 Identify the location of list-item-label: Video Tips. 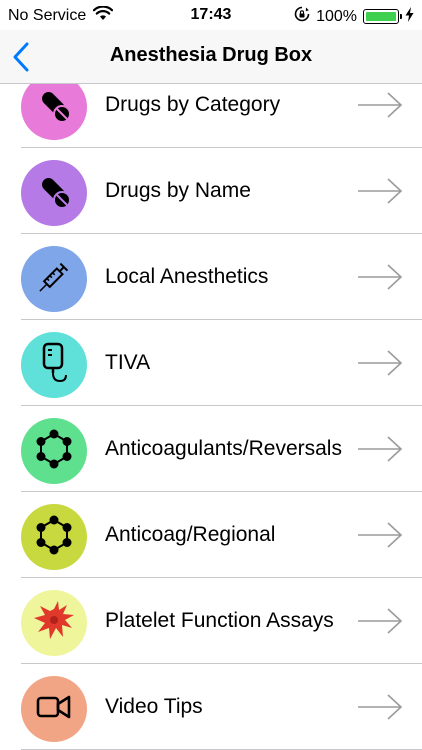
(154, 706).